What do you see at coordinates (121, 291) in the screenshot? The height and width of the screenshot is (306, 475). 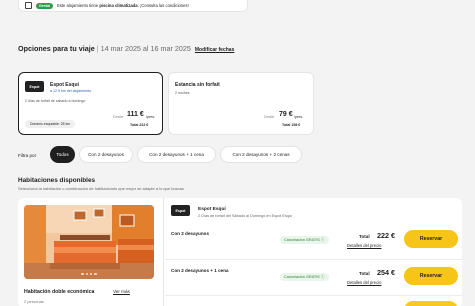 I see `room-more-link: Ver más` at bounding box center [121, 291].